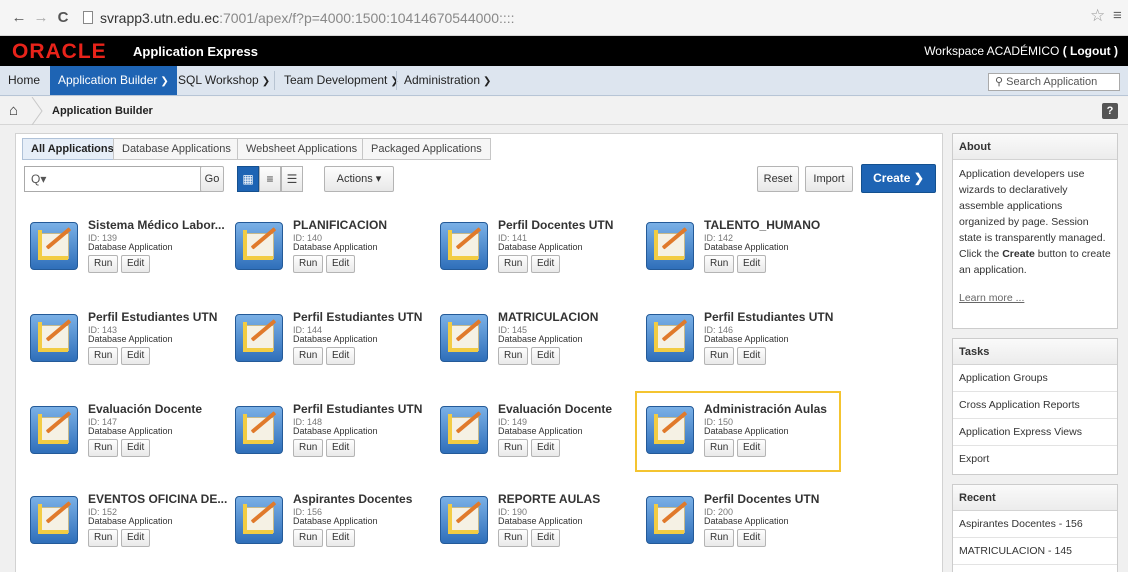 The width and height of the screenshot is (1128, 572). I want to click on app-name: PLANIFICACION, so click(340, 225).